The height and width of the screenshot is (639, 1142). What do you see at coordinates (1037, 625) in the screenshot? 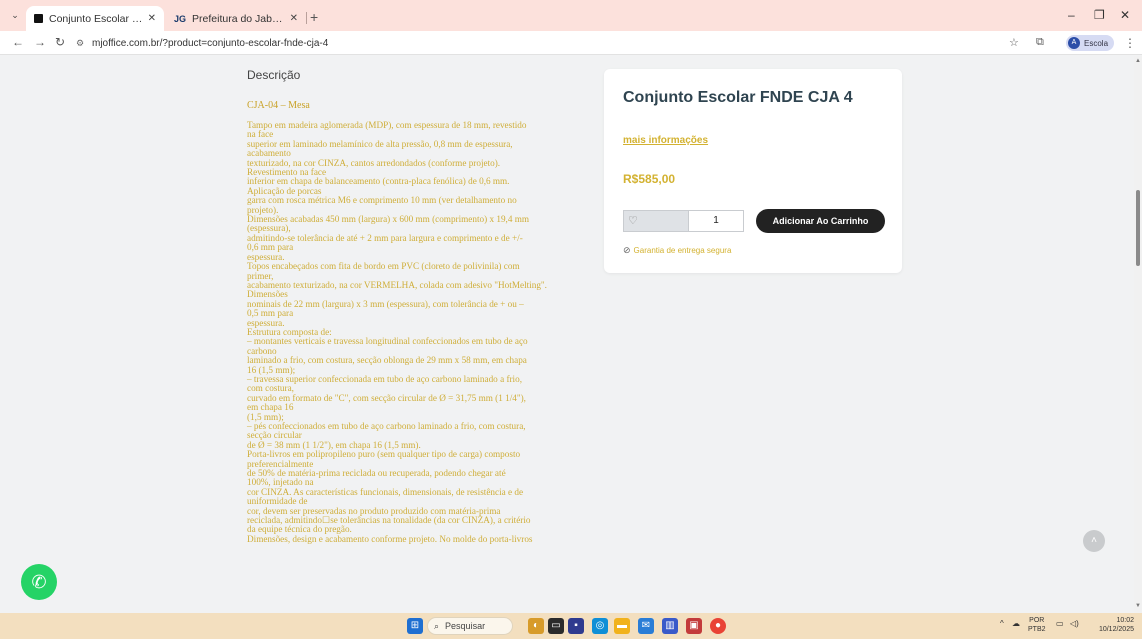
I see `language-indicator: POR PTB2` at bounding box center [1037, 625].